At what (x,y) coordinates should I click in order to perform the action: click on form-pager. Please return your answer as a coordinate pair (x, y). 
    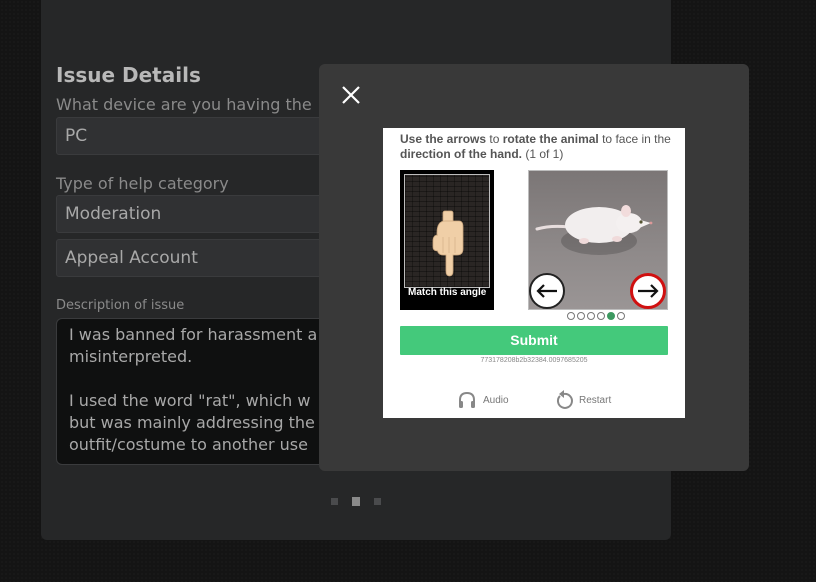
    Looking at the image, I should click on (356, 501).